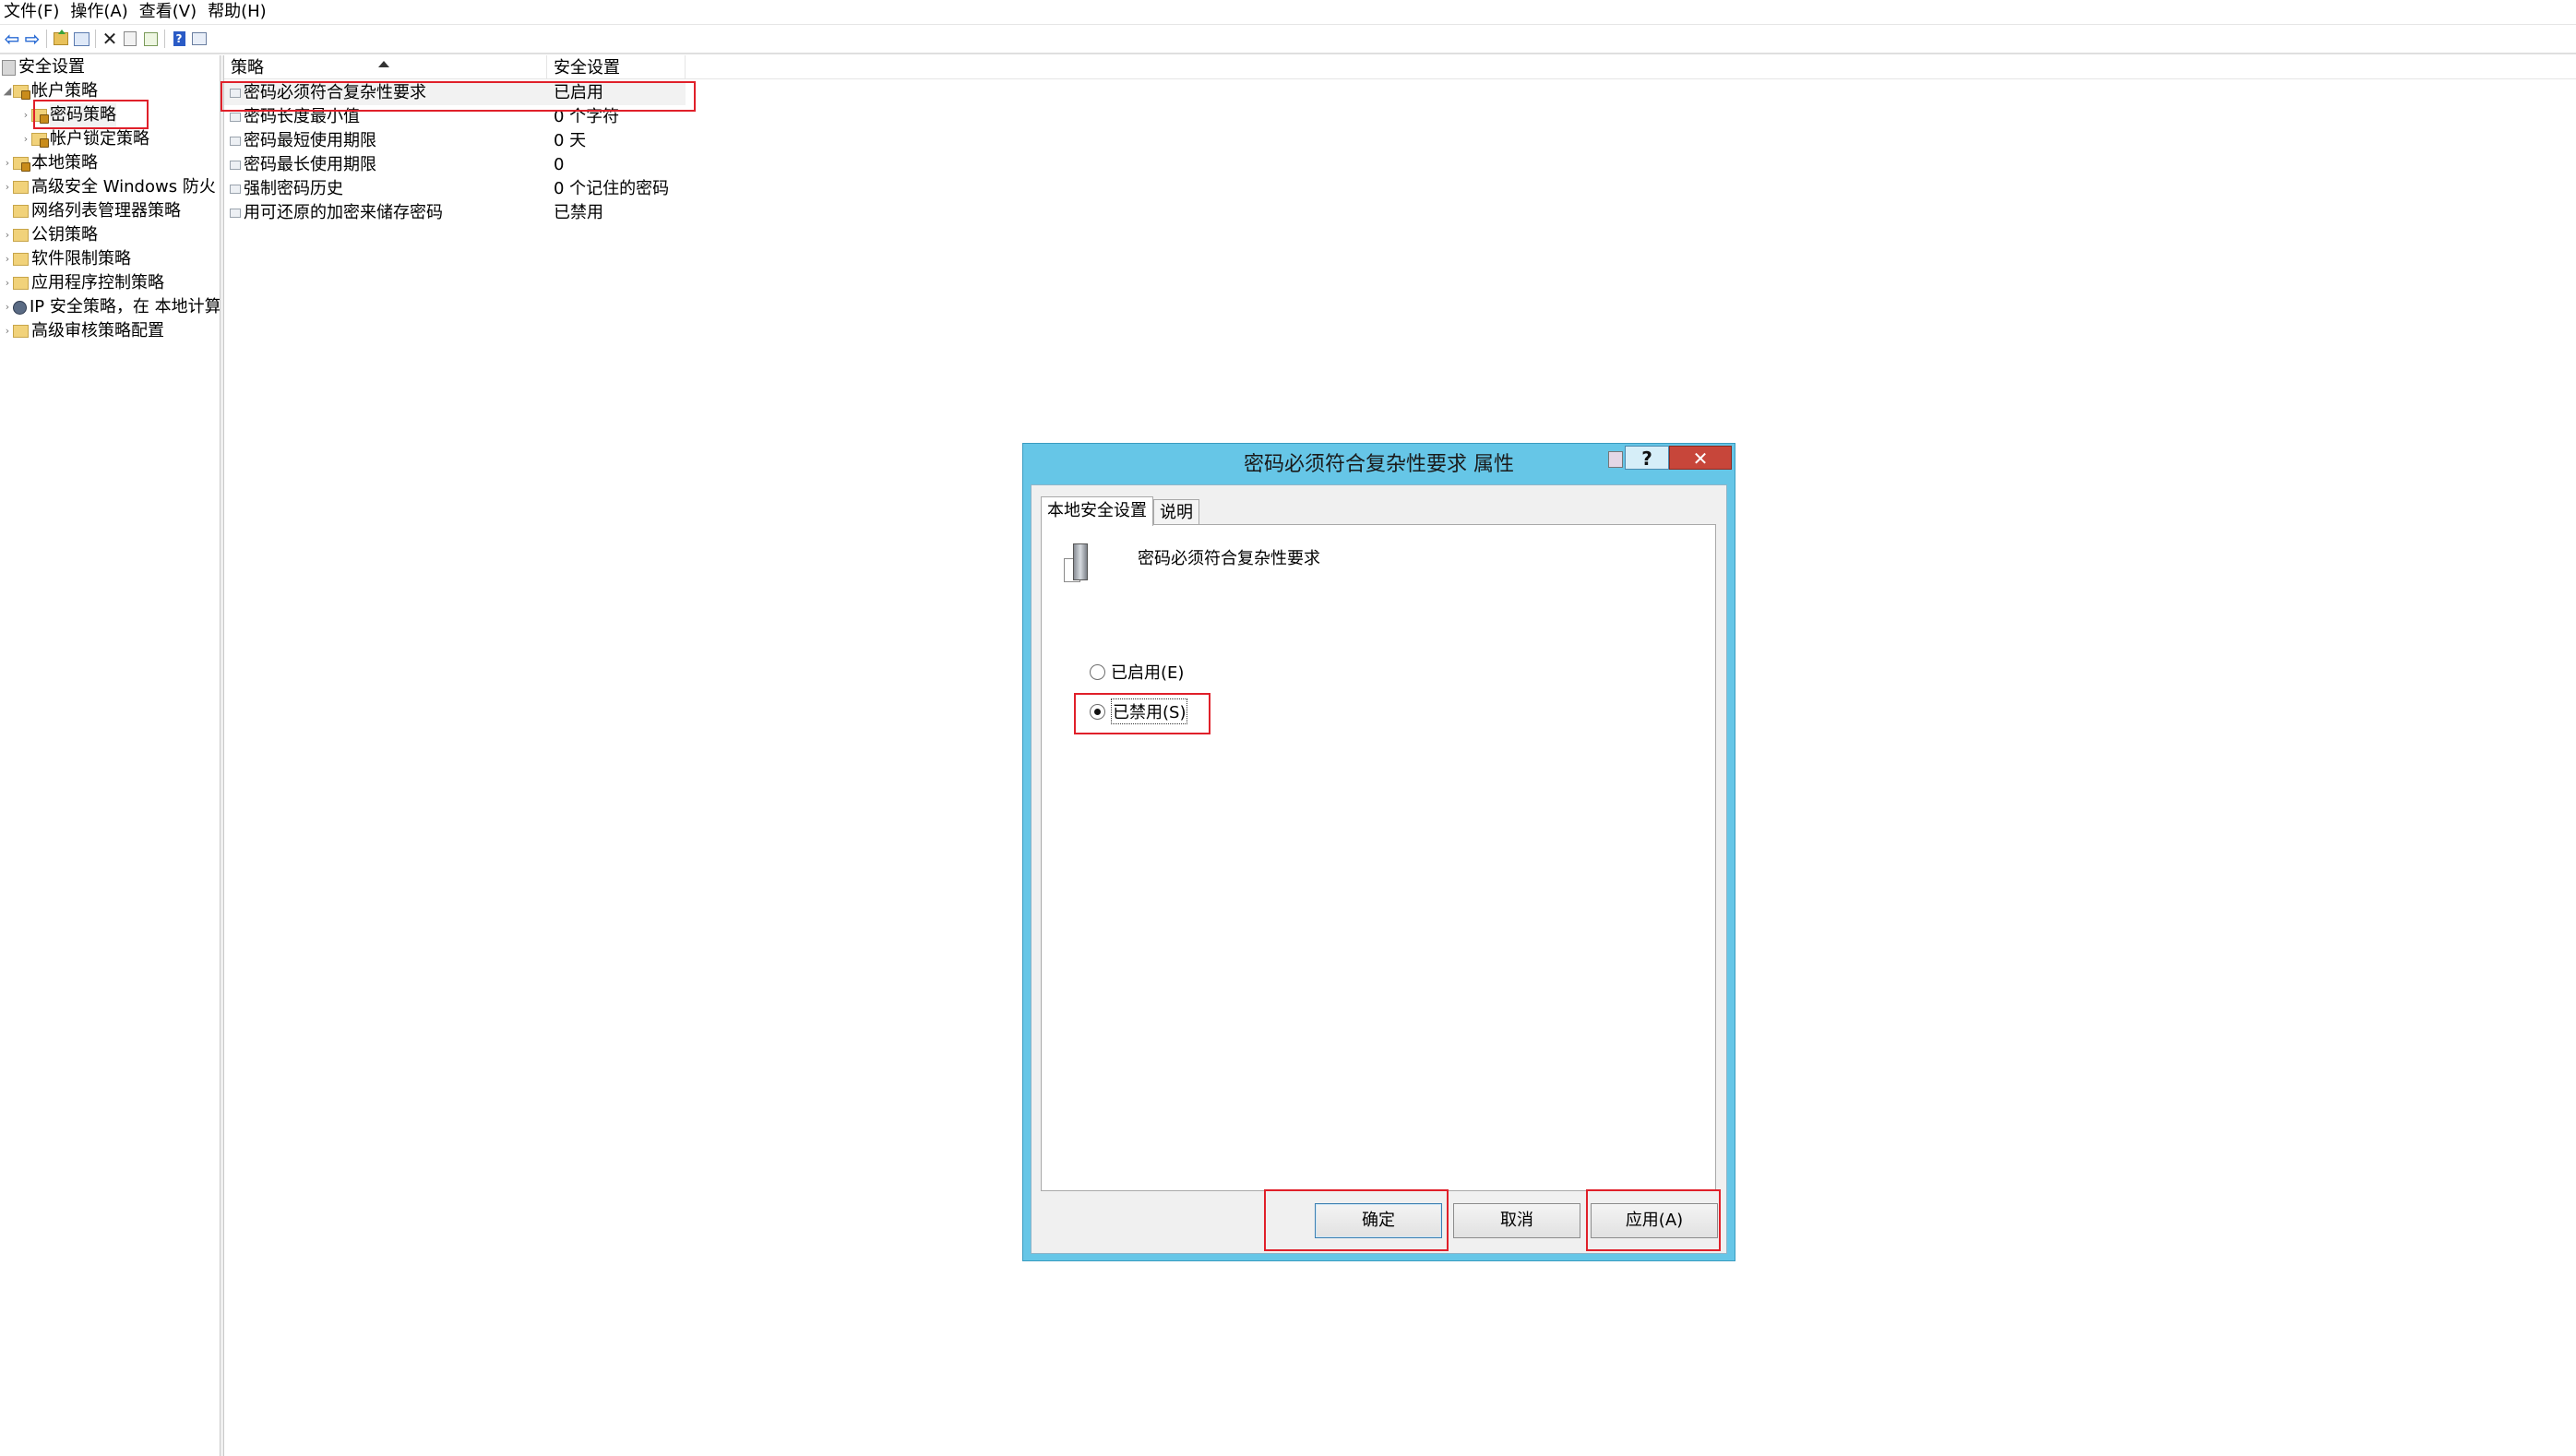  What do you see at coordinates (111, 307) in the screenshot?
I see `tree-item-ipsec: › IP 安全策略，在 本地计算` at bounding box center [111, 307].